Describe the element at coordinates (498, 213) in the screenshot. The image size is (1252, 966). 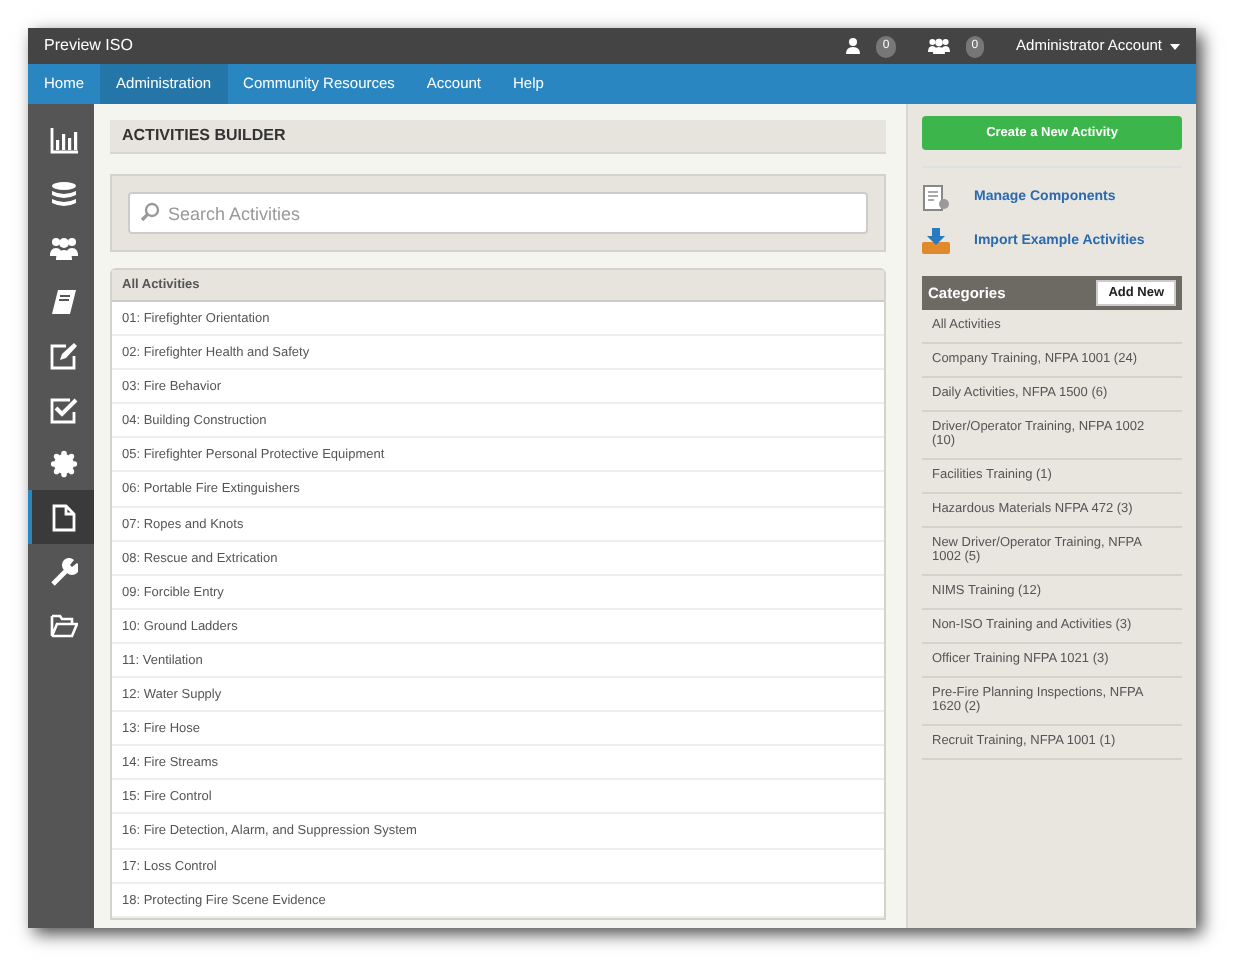
I see `search-field: Search Activities` at that location.